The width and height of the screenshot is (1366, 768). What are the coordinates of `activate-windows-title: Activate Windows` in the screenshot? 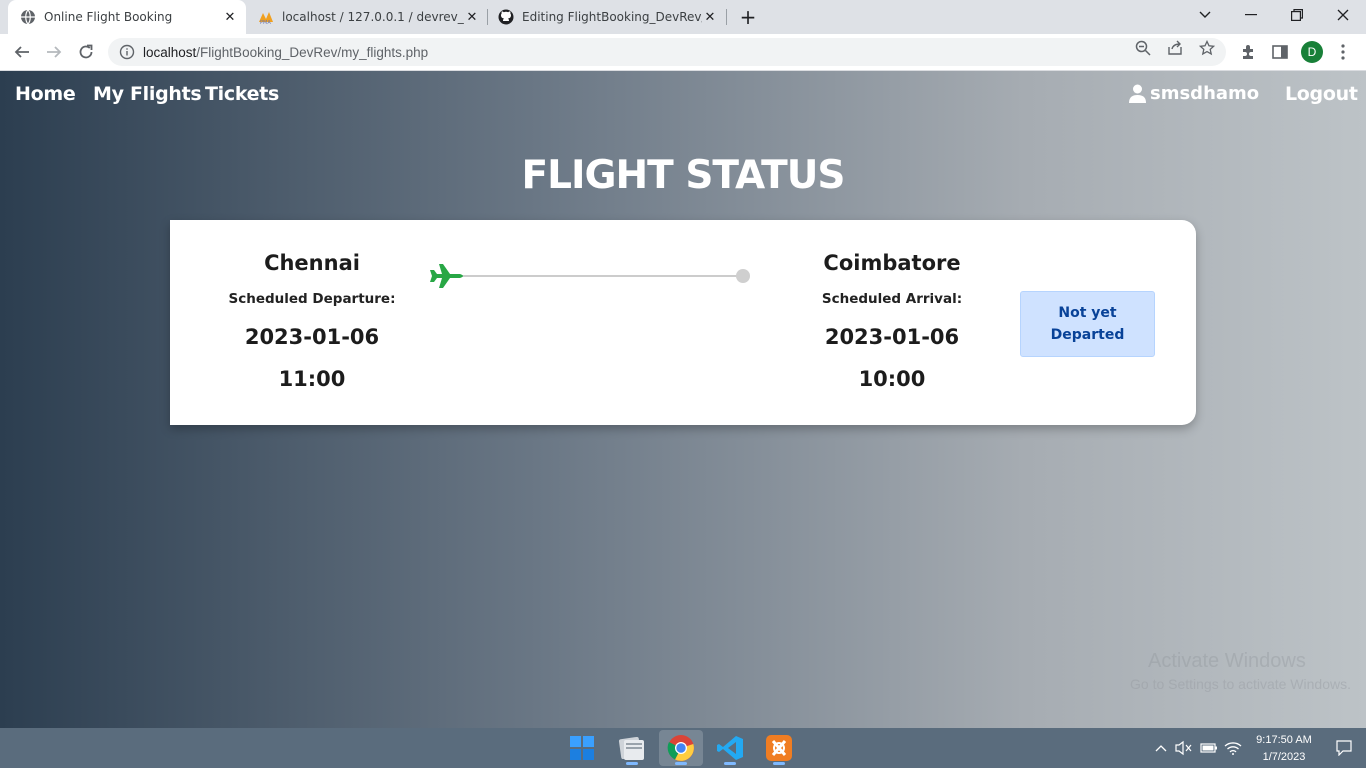 It's located at (1227, 661).